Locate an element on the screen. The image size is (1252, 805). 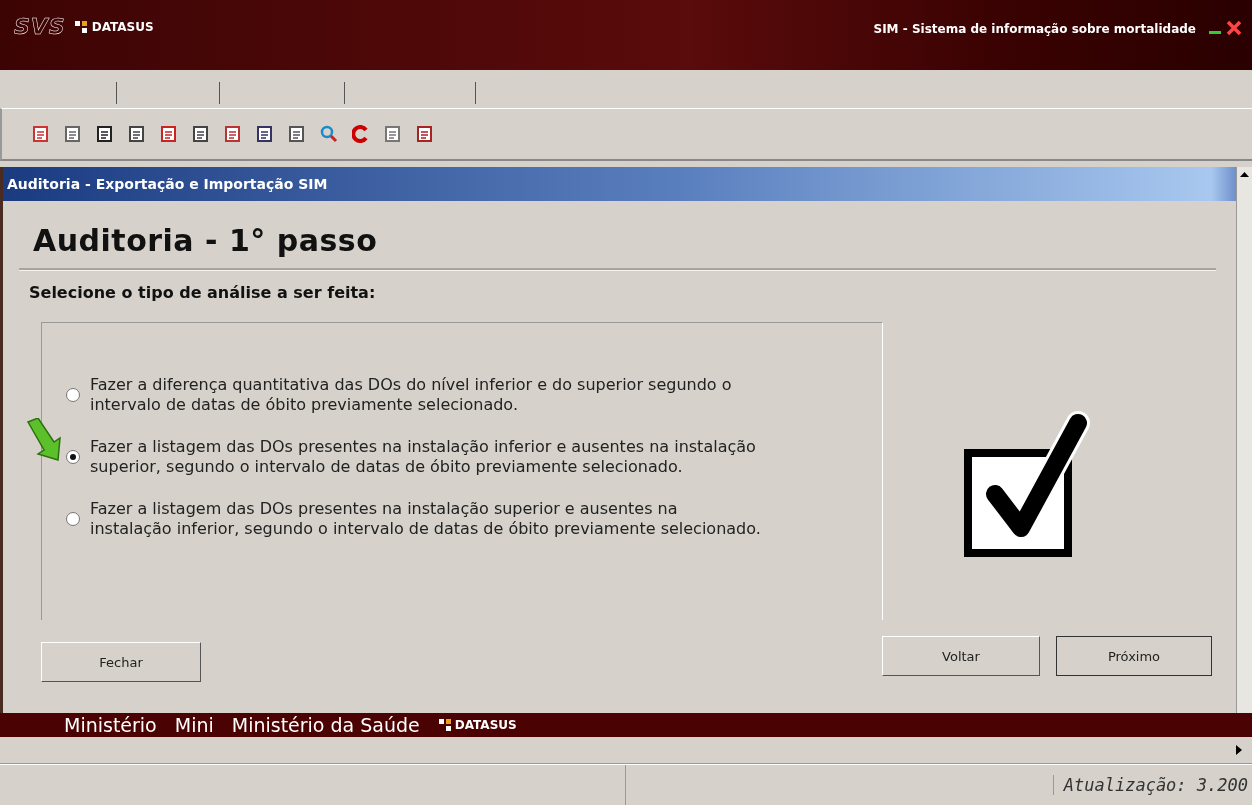
footer-text: Ministério da Saúde is located at coordinates (325, 725).